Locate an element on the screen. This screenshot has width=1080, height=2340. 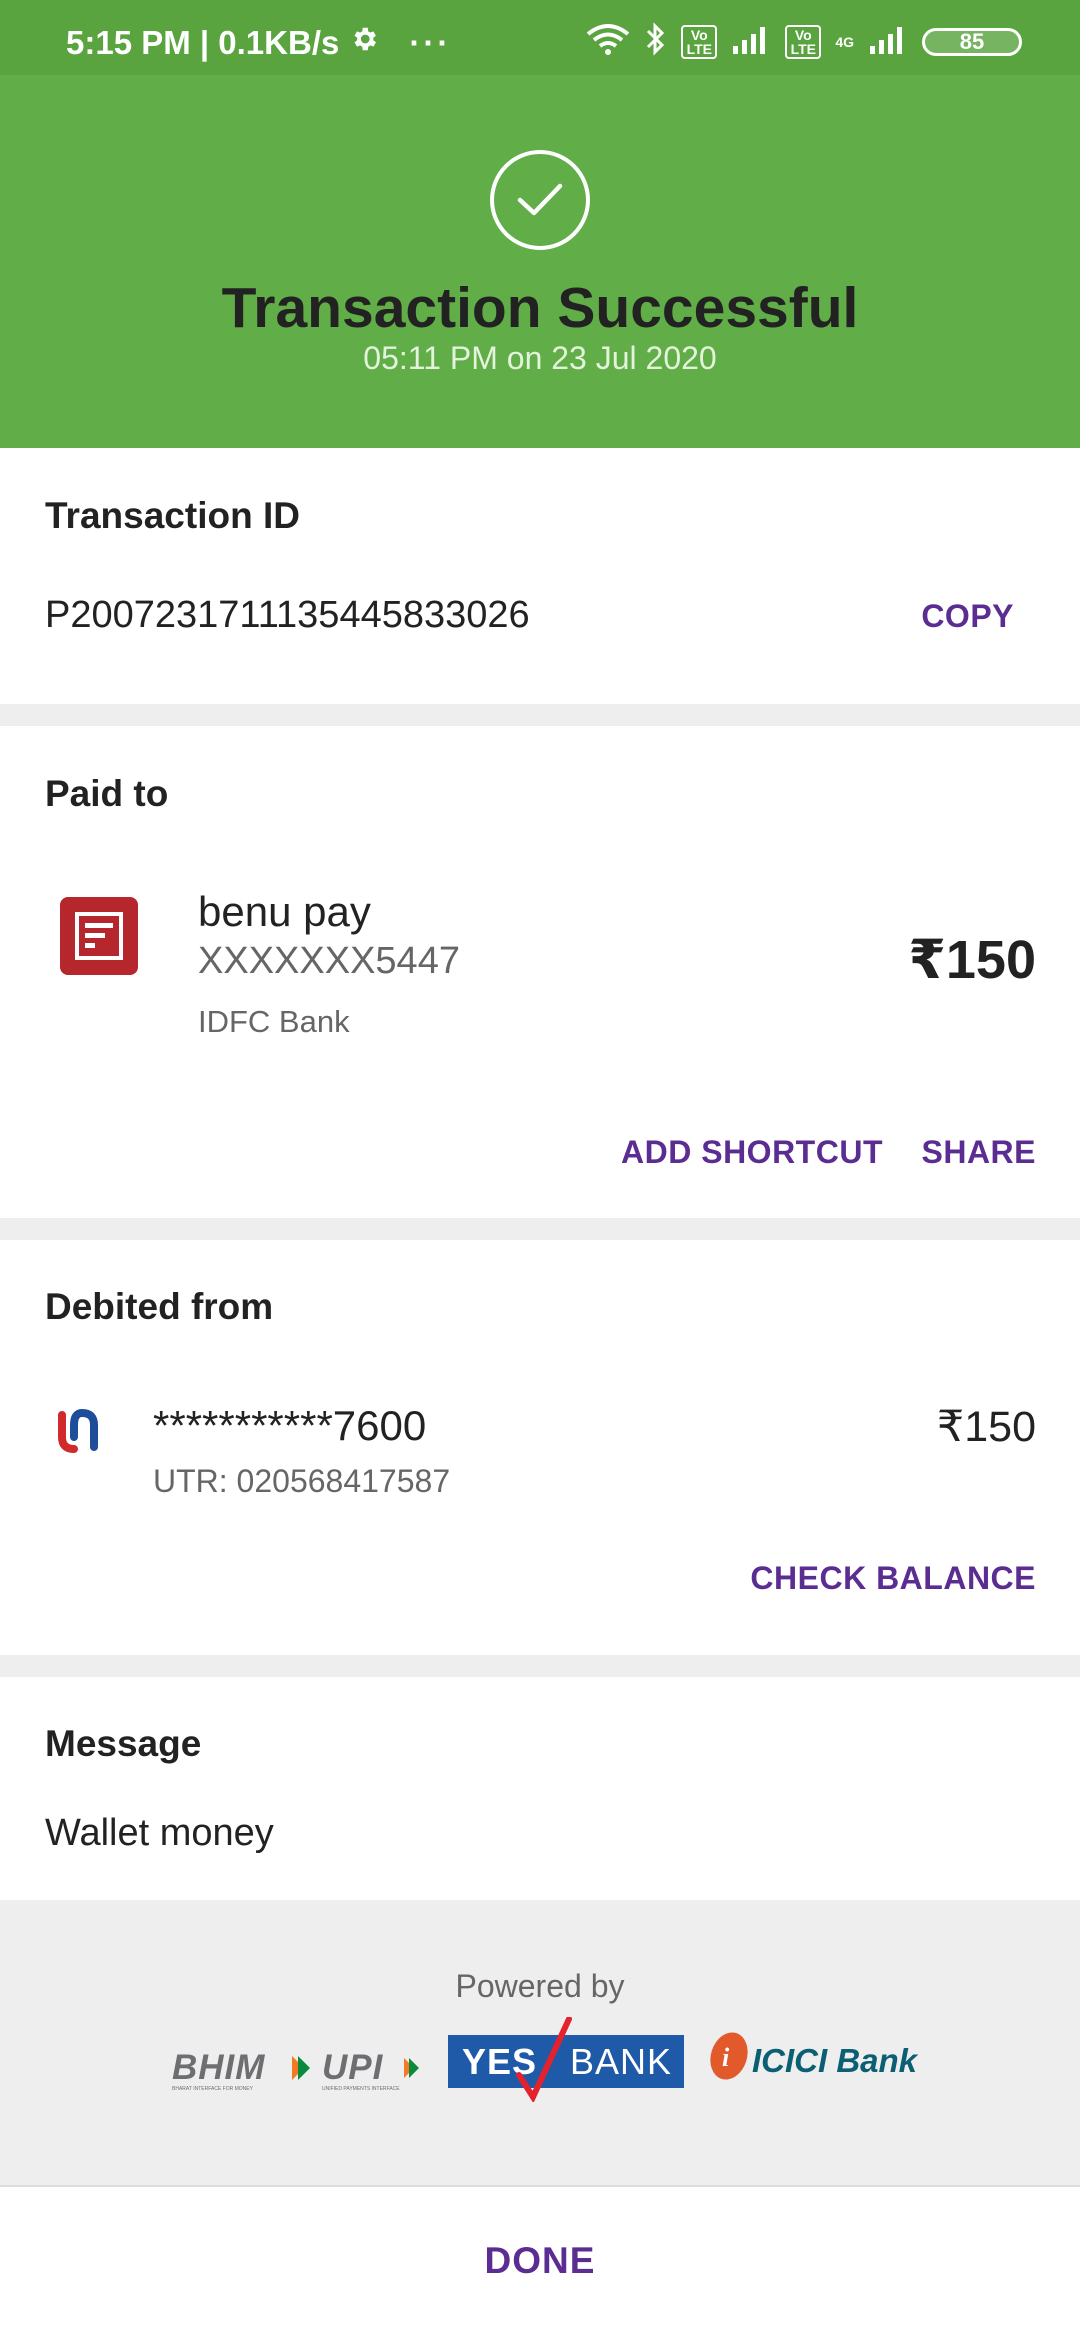
bank-text: BANK is located at coordinates (621, 2061).